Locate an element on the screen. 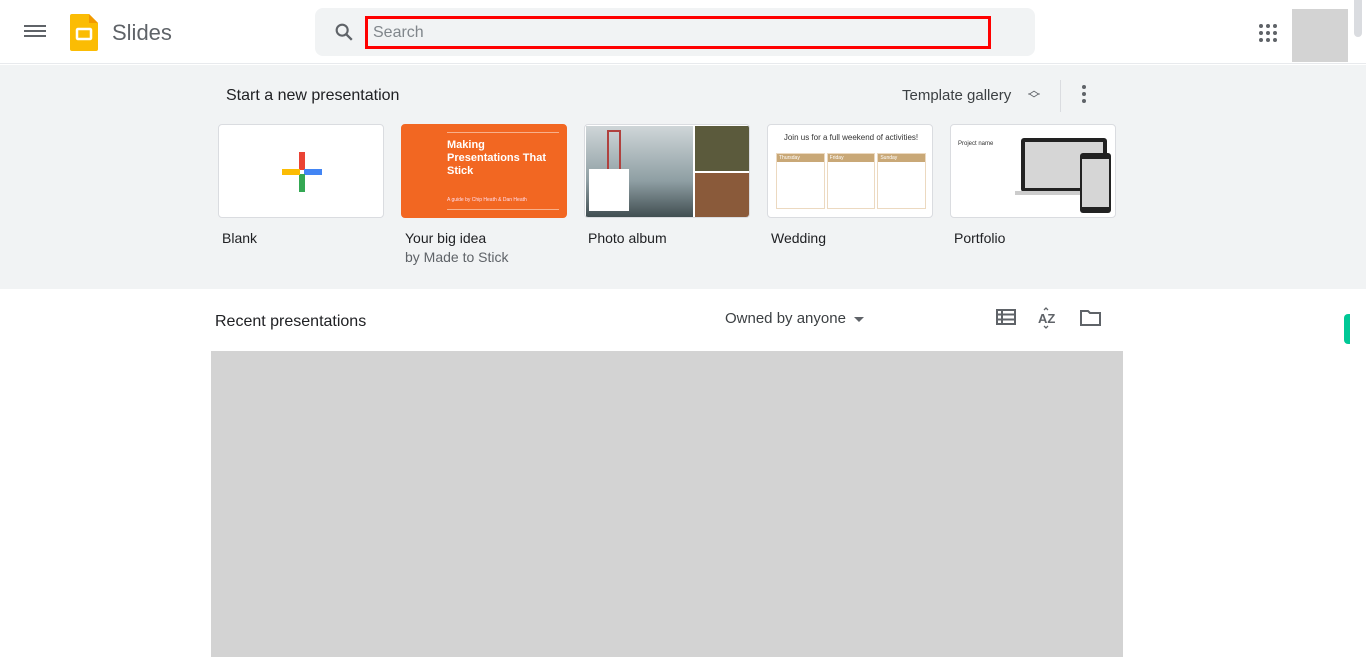 This screenshot has height=657, width=1366. search-input is located at coordinates (678, 32).